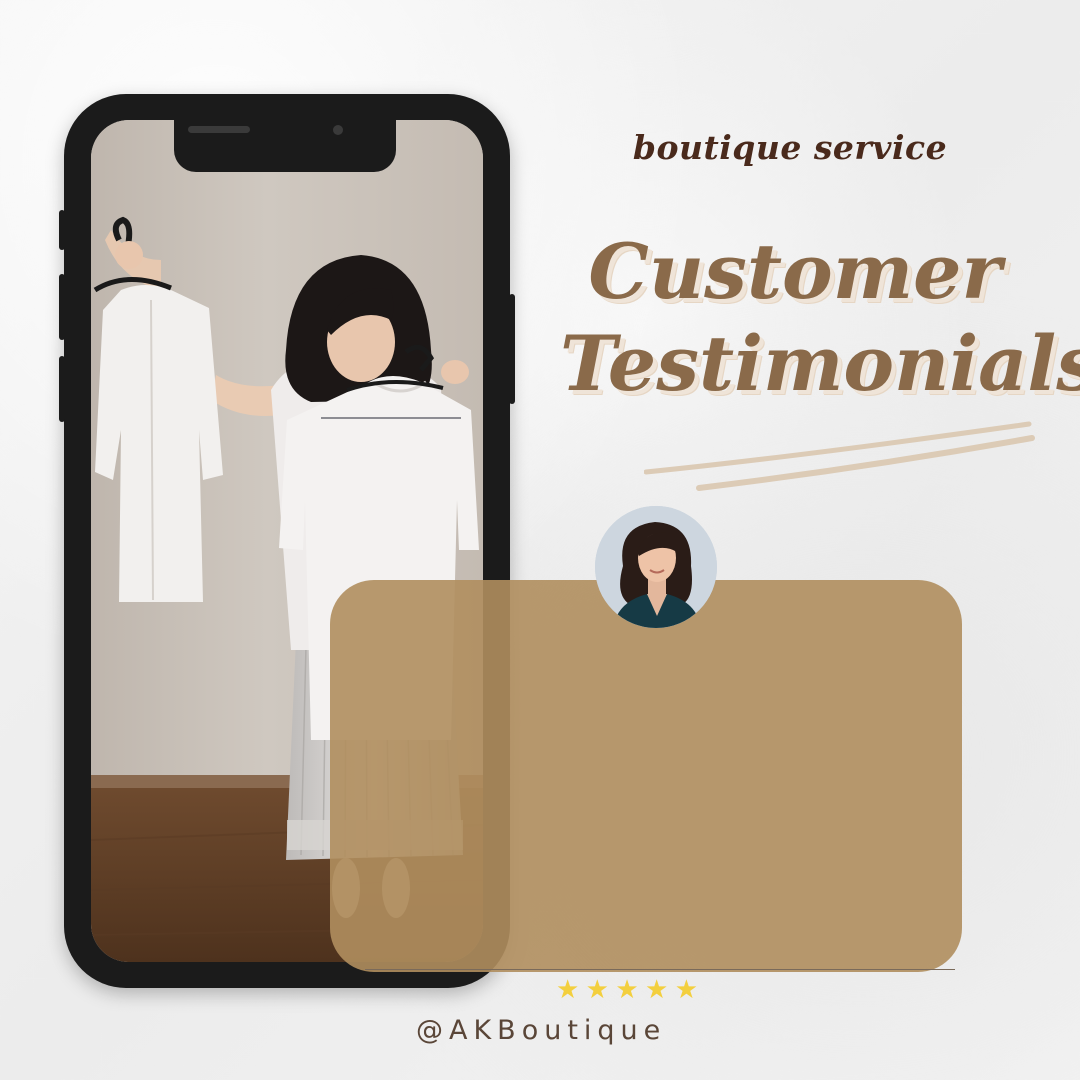  Describe the element at coordinates (62, 307) in the screenshot. I see `phone-volume-up-button` at that location.